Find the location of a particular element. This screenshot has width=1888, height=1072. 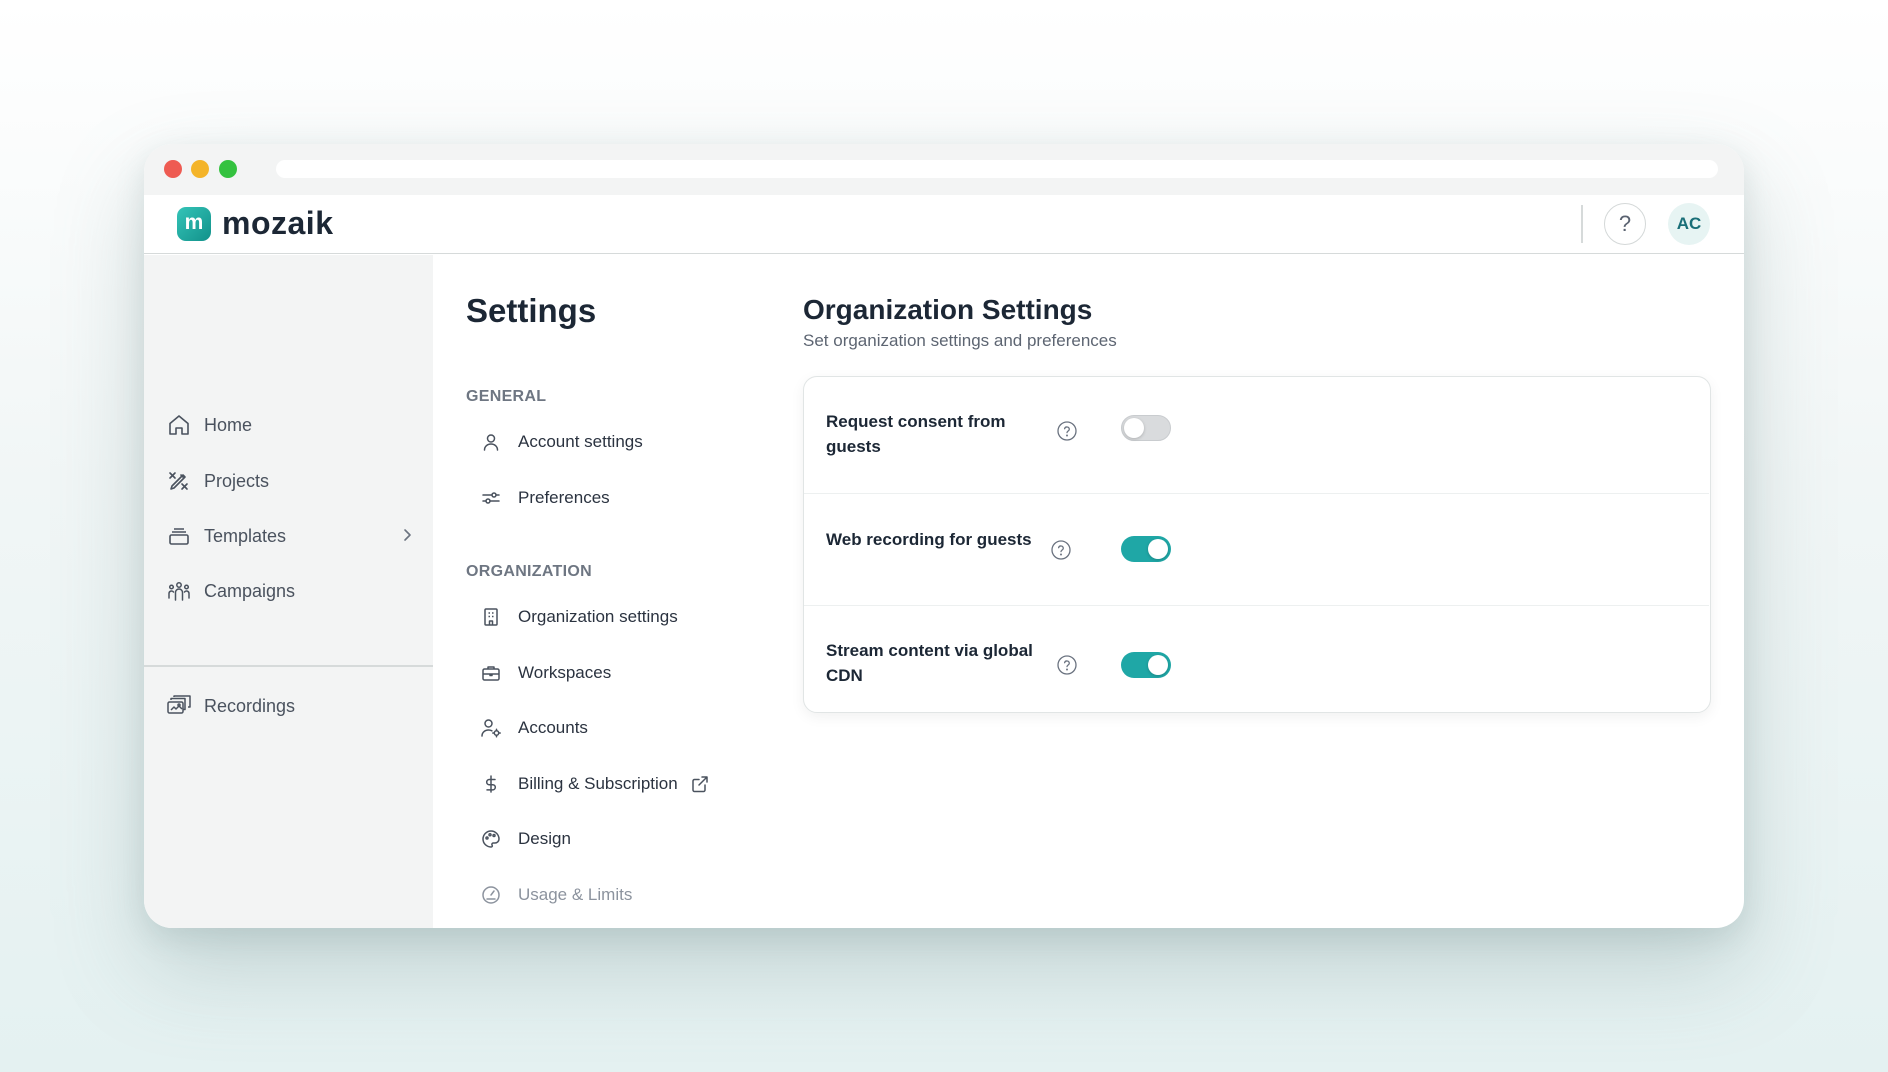

page-title: Organization Settings is located at coordinates (948, 309).